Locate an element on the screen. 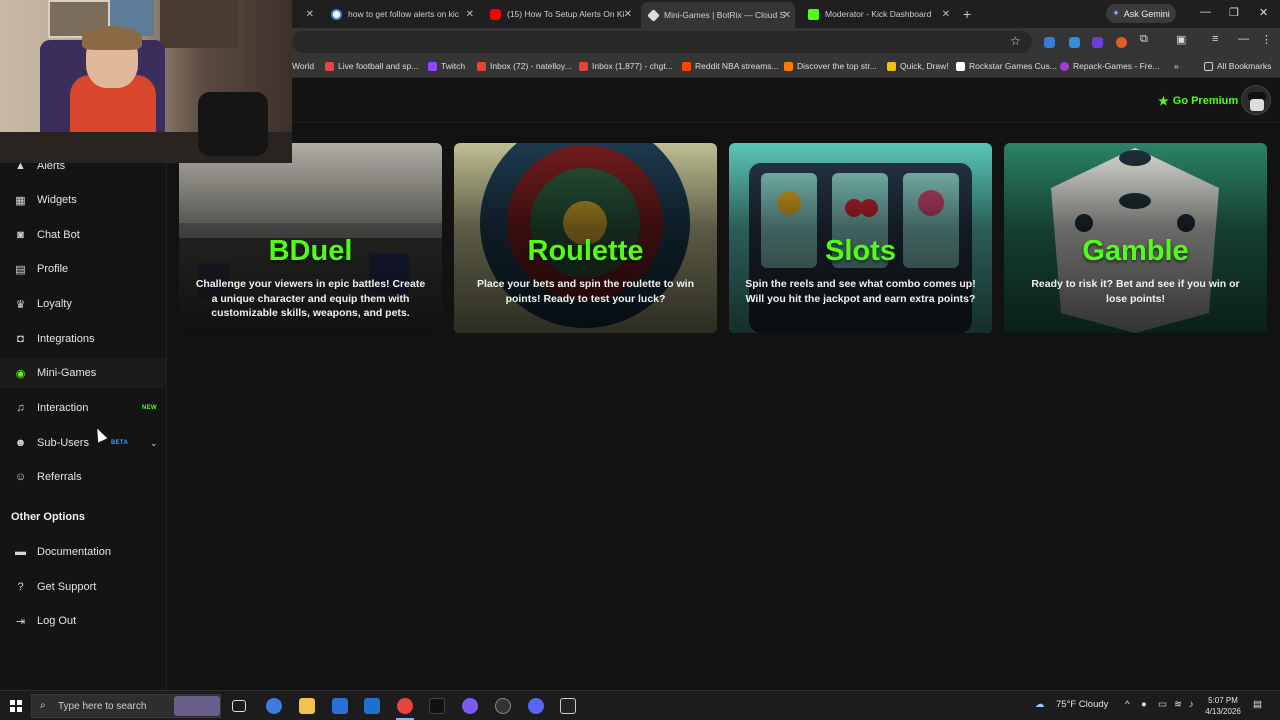 The height and width of the screenshot is (720, 1280). media-icon: ≡ is located at coordinates (1215, 39).